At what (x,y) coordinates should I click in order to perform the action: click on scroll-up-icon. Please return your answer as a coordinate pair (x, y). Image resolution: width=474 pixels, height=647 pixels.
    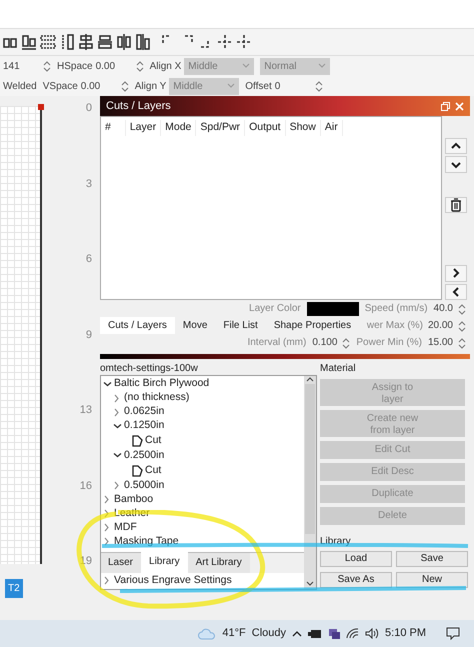
    Looking at the image, I should click on (310, 379).